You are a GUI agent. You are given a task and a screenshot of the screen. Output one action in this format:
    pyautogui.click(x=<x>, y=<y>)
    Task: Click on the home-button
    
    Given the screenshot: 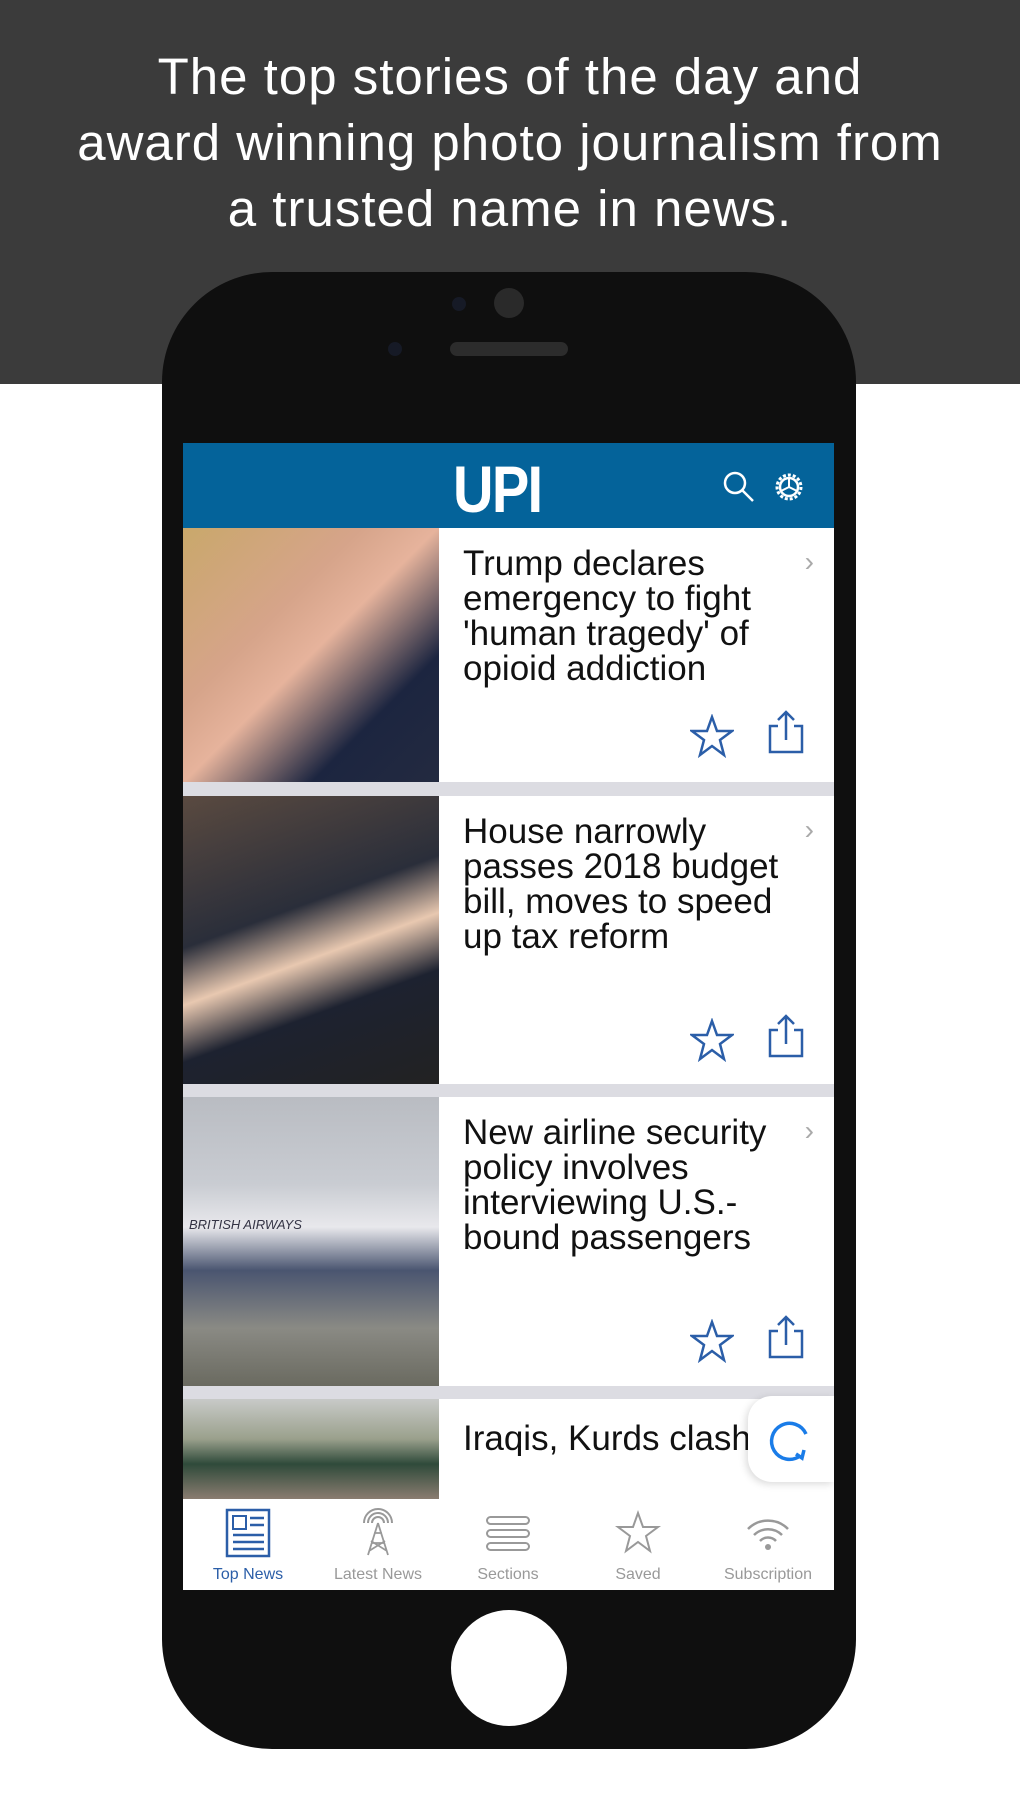 What is the action you would take?
    pyautogui.click(x=509, y=1668)
    